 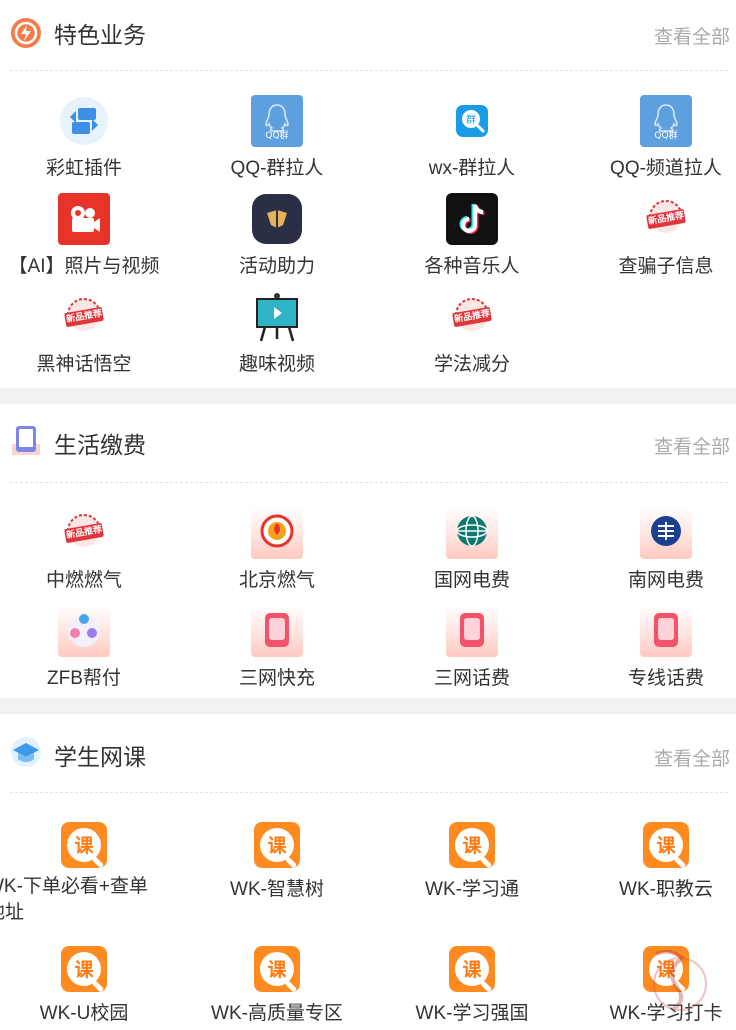 I want to click on grid-item: 课 WK-U校园, so click(x=88, y=984).